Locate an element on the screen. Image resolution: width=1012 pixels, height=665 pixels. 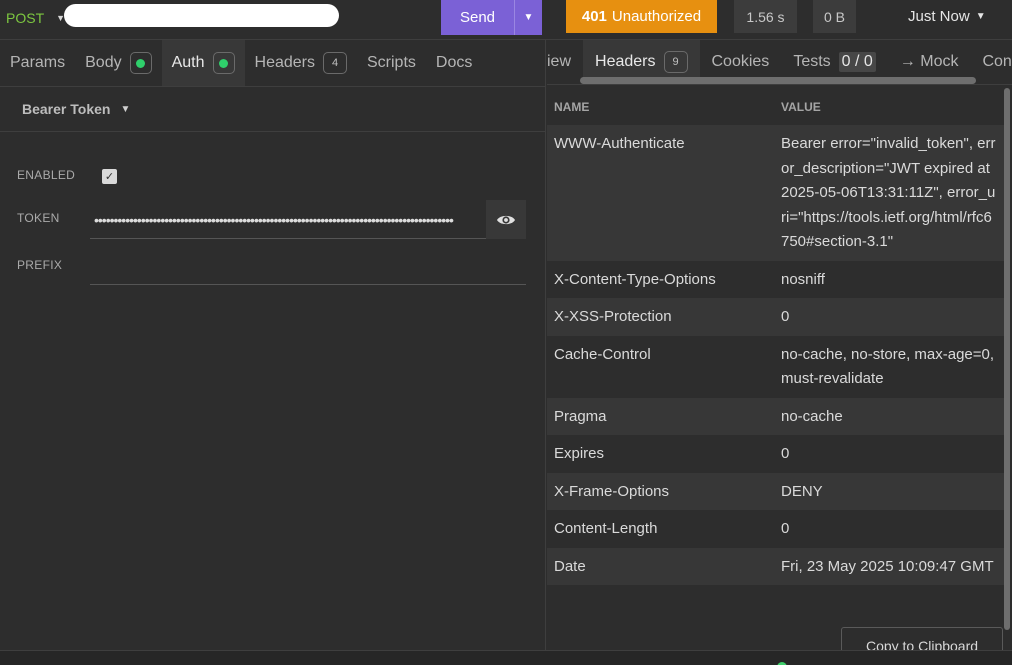
tab-scripts: Scripts is located at coordinates (391, 63).